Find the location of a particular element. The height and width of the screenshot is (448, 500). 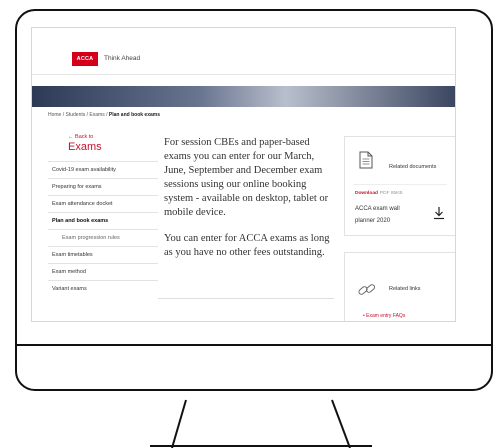

content-divider is located at coordinates (246, 308).